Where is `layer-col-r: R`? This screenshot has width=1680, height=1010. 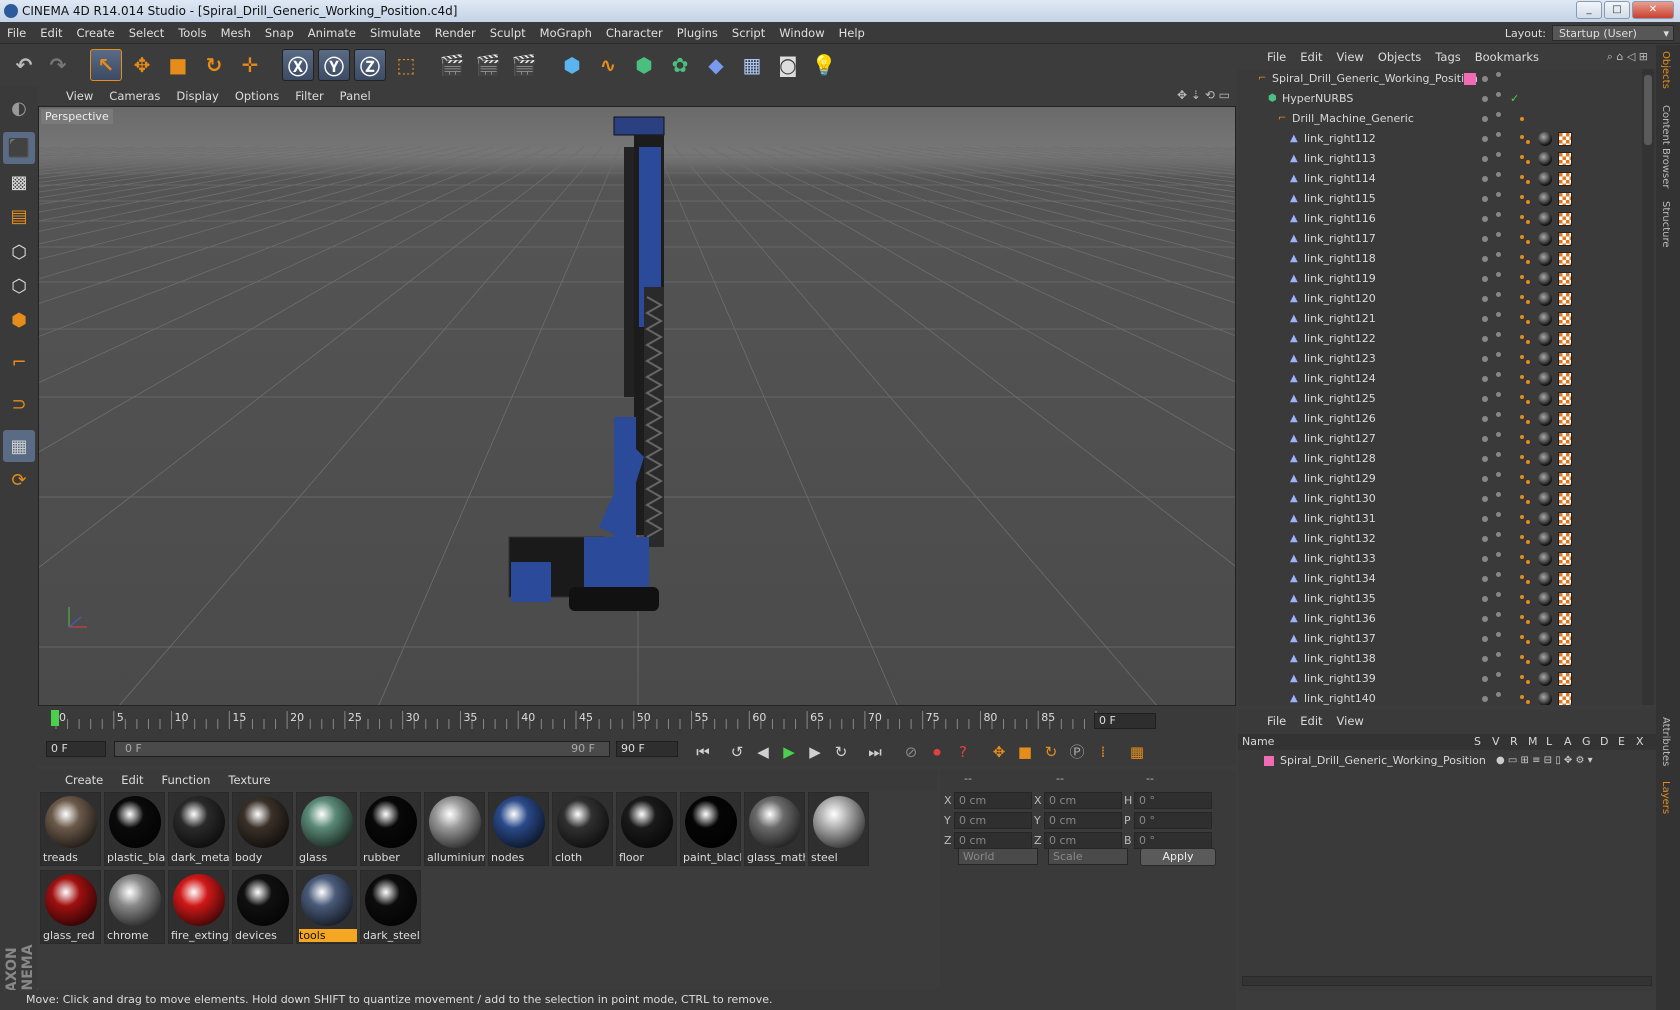
layer-col-r: R is located at coordinates (1514, 742).